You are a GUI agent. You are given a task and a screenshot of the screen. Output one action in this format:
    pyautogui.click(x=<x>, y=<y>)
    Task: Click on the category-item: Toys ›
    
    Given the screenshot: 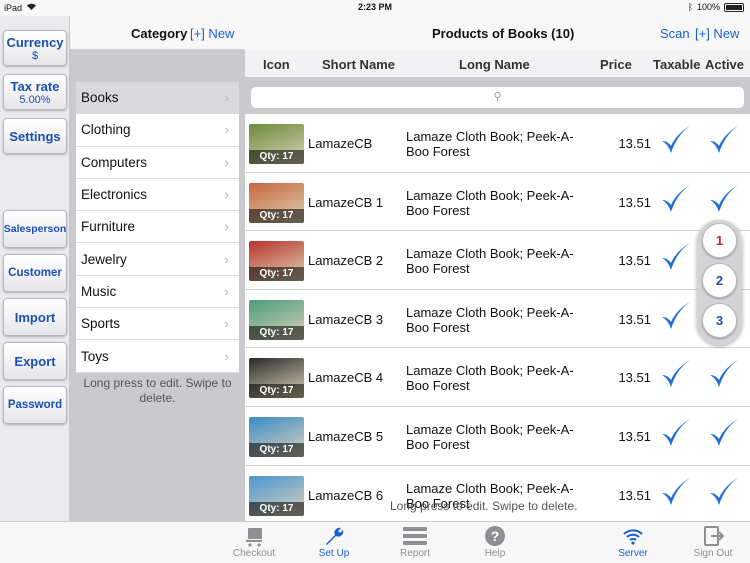 What is the action you would take?
    pyautogui.click(x=157, y=356)
    